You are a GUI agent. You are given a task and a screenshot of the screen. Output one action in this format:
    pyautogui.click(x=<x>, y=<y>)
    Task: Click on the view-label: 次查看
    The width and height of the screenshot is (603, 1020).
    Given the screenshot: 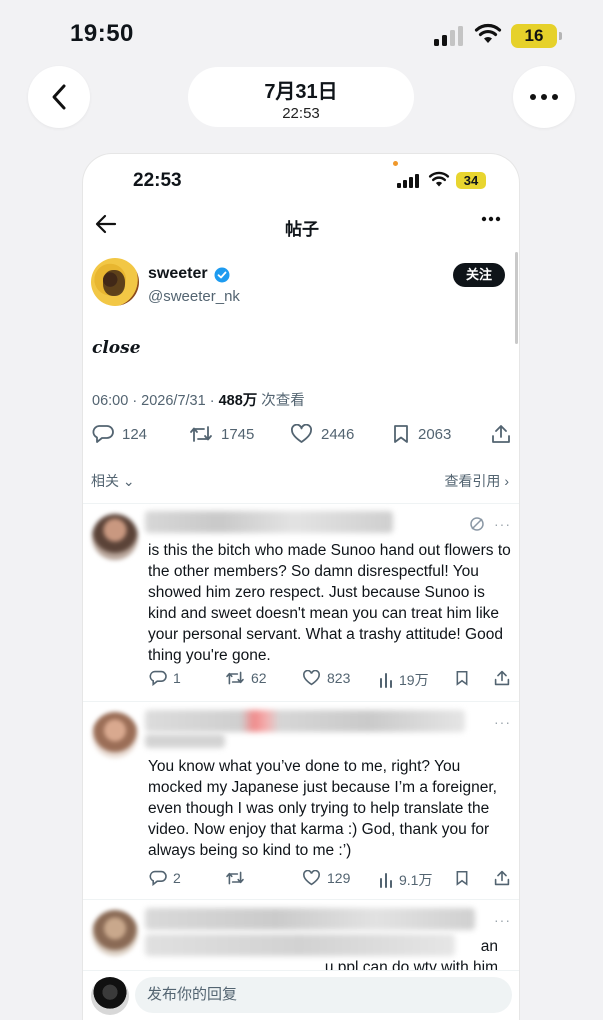 What is the action you would take?
    pyautogui.click(x=281, y=401)
    